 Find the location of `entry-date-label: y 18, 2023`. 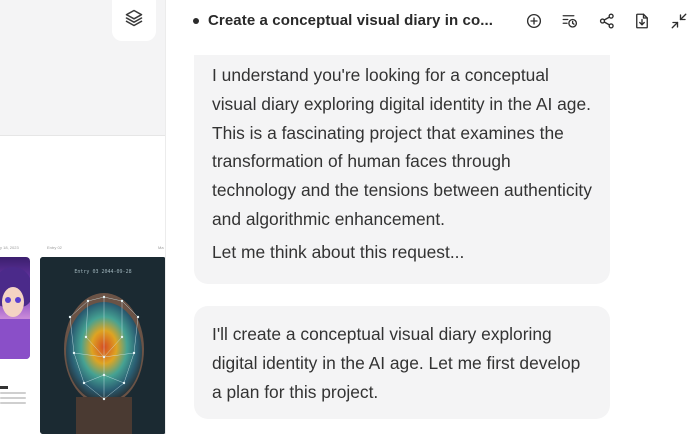

entry-date-label: y 18, 2023 is located at coordinates (9, 247).